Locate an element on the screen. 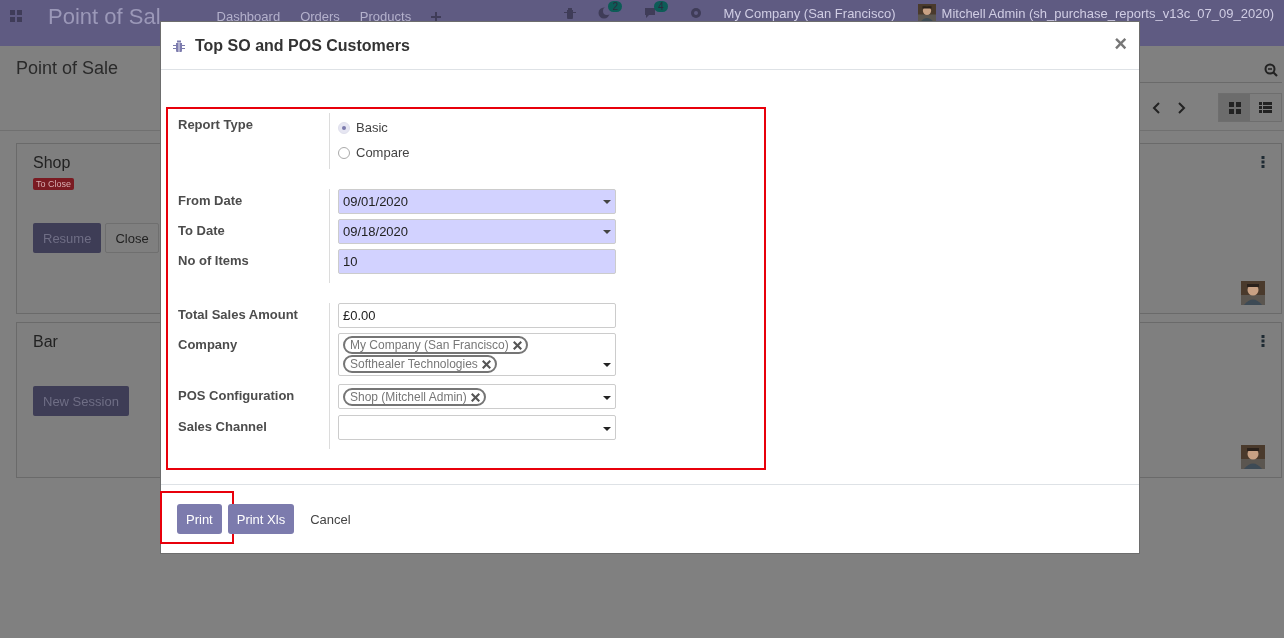  field-label: POS Configuration is located at coordinates (237, 396).